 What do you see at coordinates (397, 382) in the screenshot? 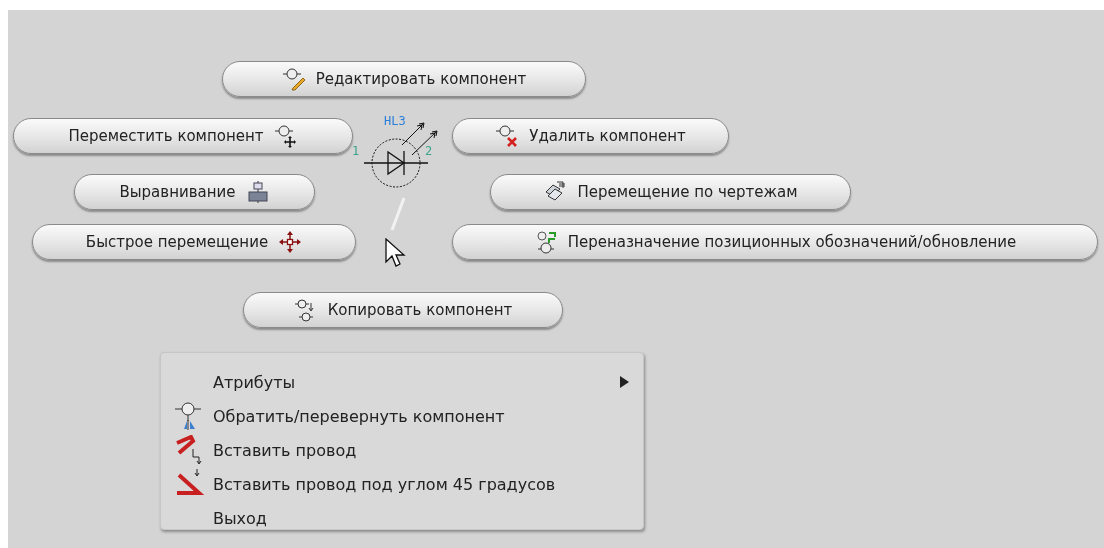
I see `menu-item: Атрибуты` at bounding box center [397, 382].